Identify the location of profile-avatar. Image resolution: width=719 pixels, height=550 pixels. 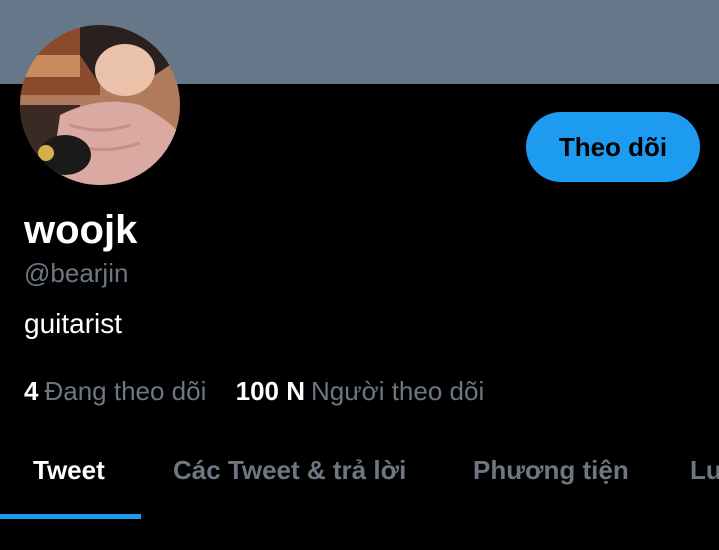
(100, 105).